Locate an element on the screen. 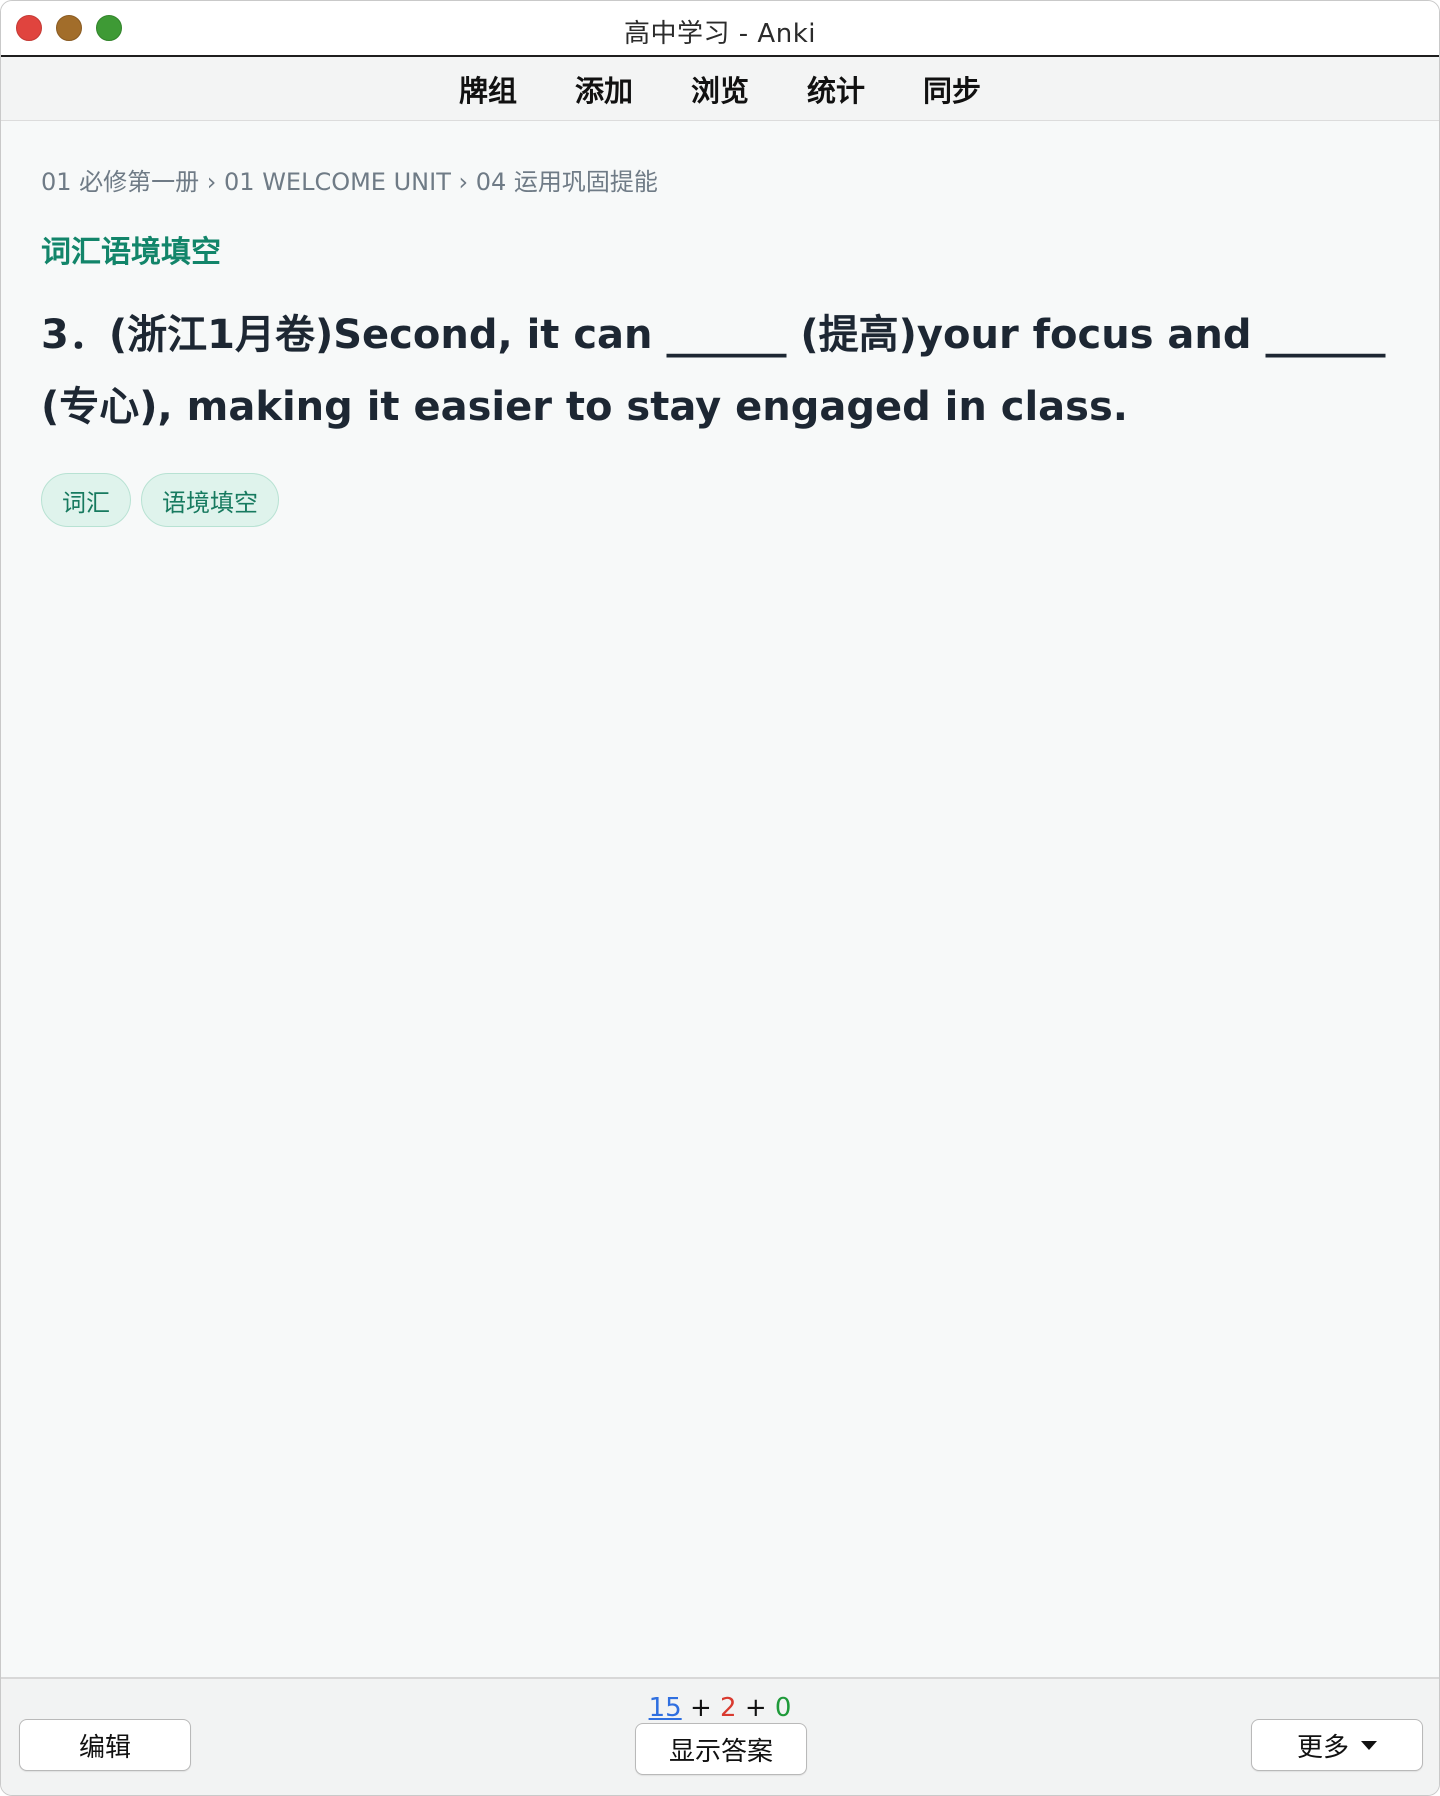 This screenshot has height=1796, width=1440. toolbar-decks: 牌组 is located at coordinates (488, 89).